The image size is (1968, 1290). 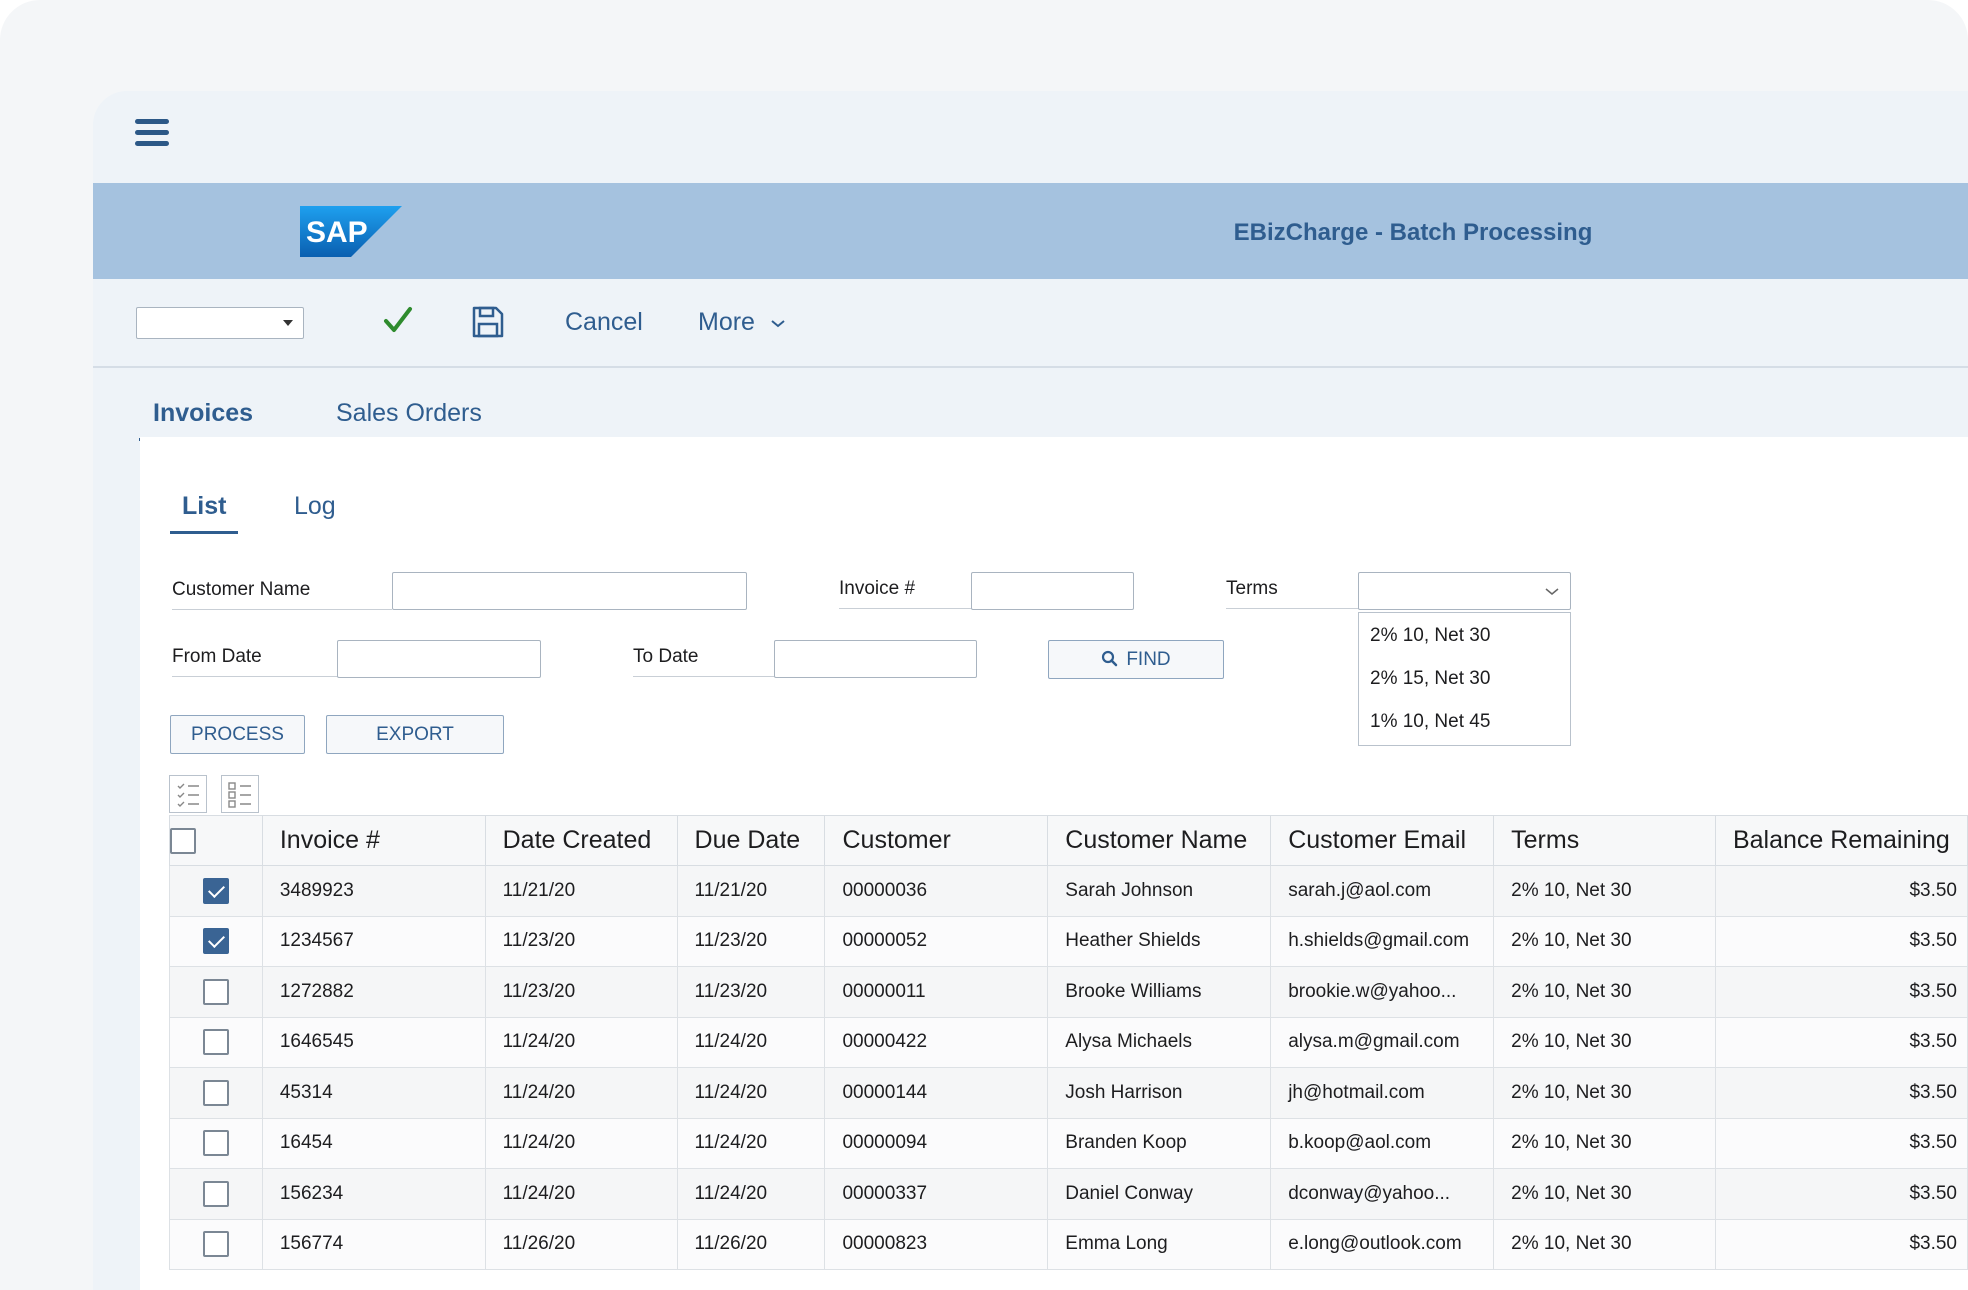 What do you see at coordinates (415, 734) in the screenshot?
I see `export-button: EXPORT` at bounding box center [415, 734].